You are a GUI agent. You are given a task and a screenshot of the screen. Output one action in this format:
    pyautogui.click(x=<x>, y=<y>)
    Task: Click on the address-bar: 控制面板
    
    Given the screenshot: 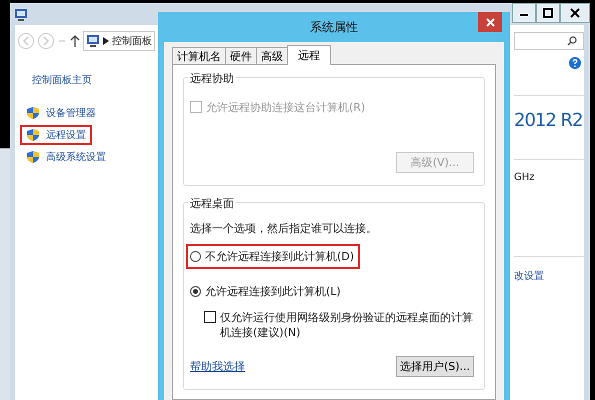 What is the action you would take?
    pyautogui.click(x=119, y=41)
    